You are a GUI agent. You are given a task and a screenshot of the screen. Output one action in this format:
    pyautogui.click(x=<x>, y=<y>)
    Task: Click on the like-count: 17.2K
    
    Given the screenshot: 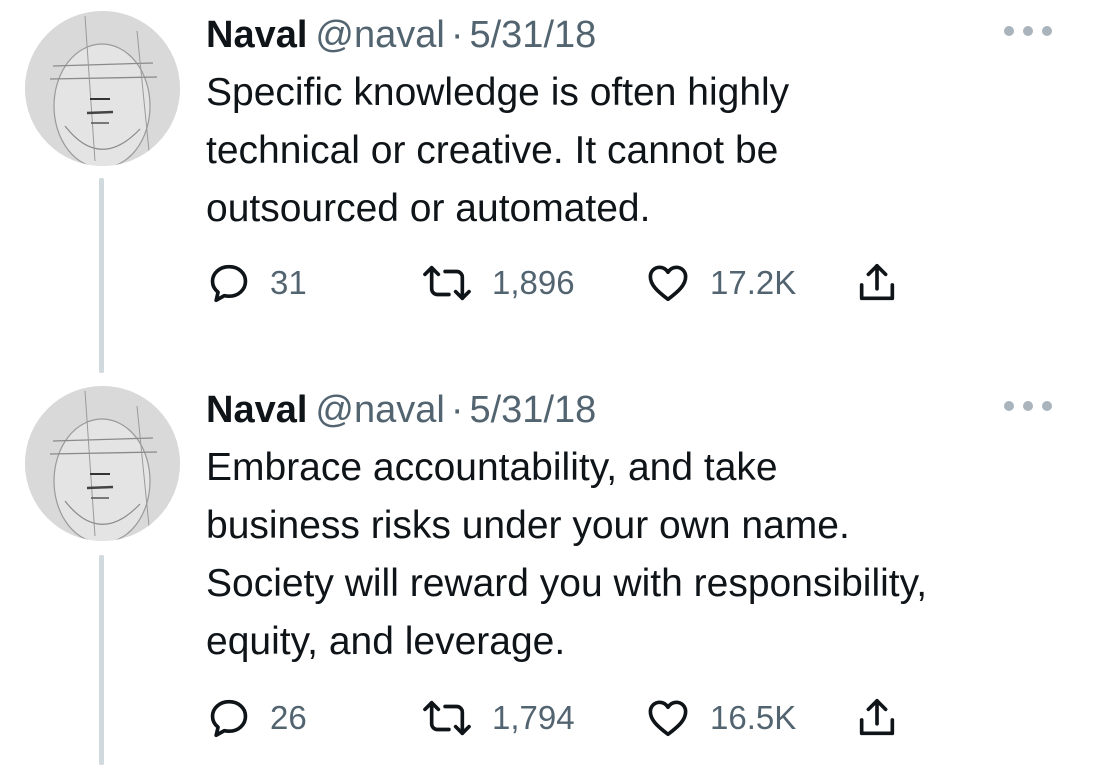 What is the action you would take?
    pyautogui.click(x=753, y=282)
    